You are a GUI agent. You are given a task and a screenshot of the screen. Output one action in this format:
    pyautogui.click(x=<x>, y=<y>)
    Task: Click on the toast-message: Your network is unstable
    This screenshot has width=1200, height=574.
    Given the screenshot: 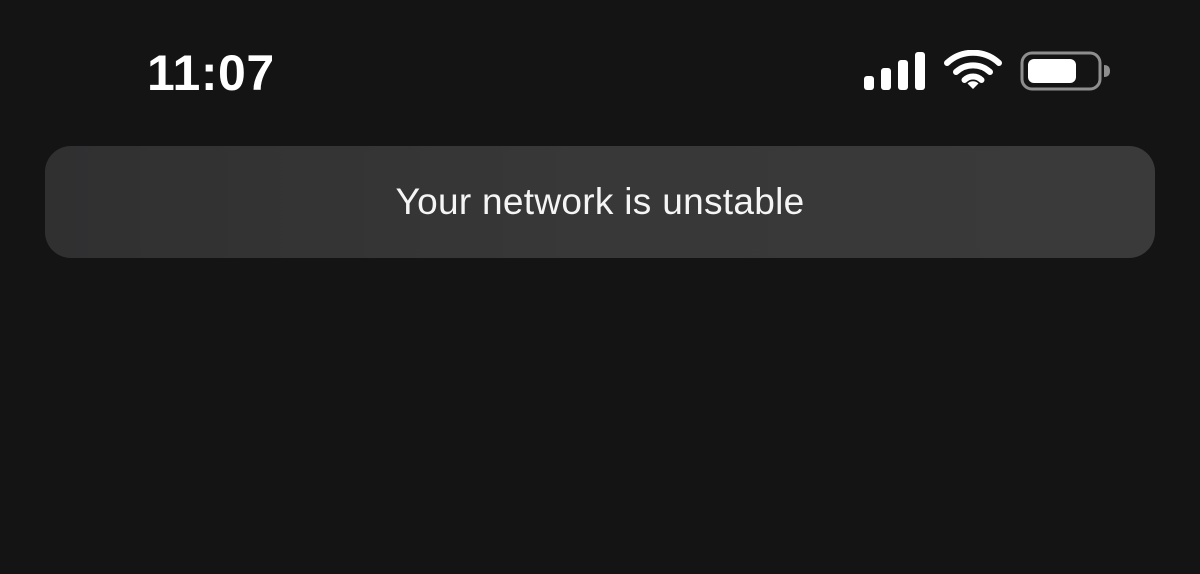 What is the action you would take?
    pyautogui.click(x=600, y=201)
    